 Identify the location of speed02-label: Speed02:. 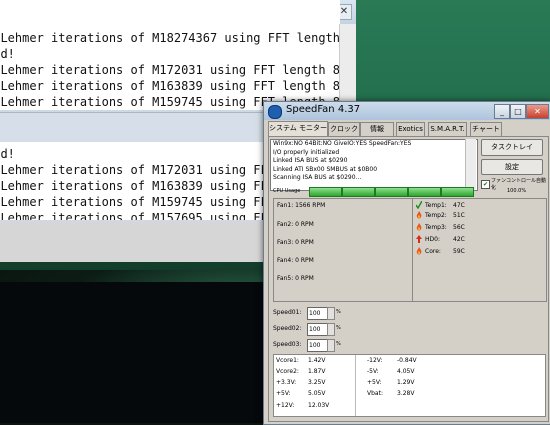
(287, 328).